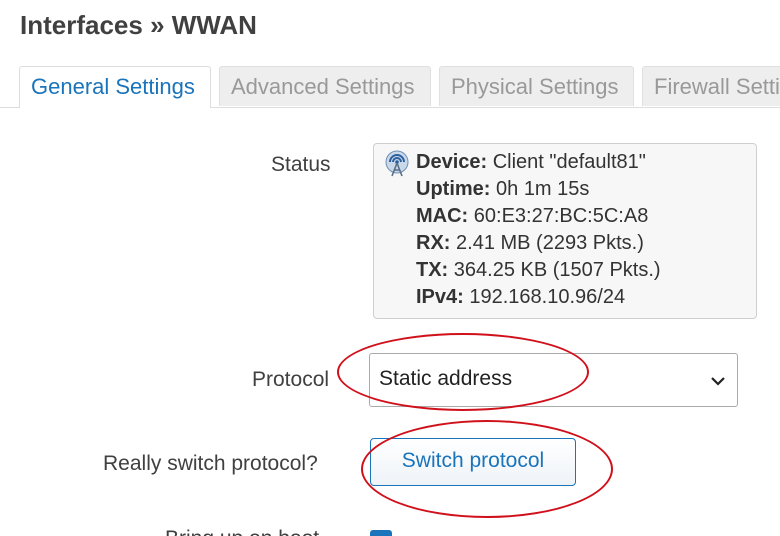  What do you see at coordinates (547, 243) in the screenshot?
I see `status-value: 2.41 MB (2293 Pkts.)` at bounding box center [547, 243].